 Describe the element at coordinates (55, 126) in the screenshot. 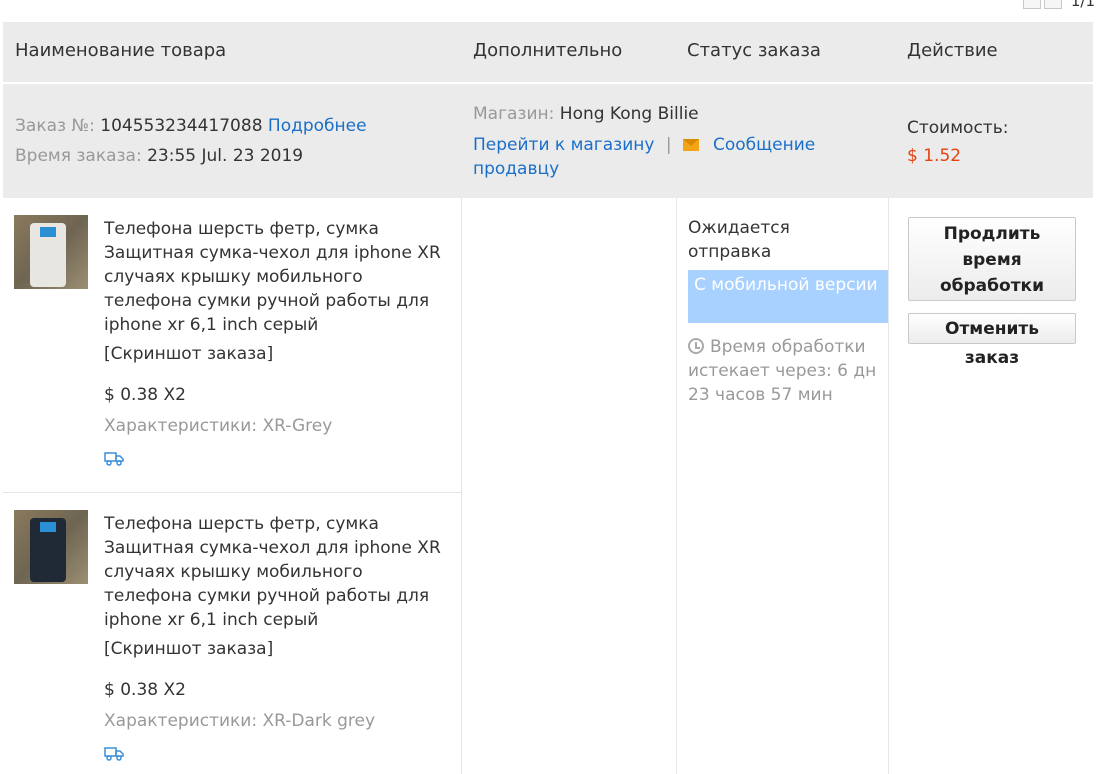

I see `order-number-label: Заказ №:` at that location.